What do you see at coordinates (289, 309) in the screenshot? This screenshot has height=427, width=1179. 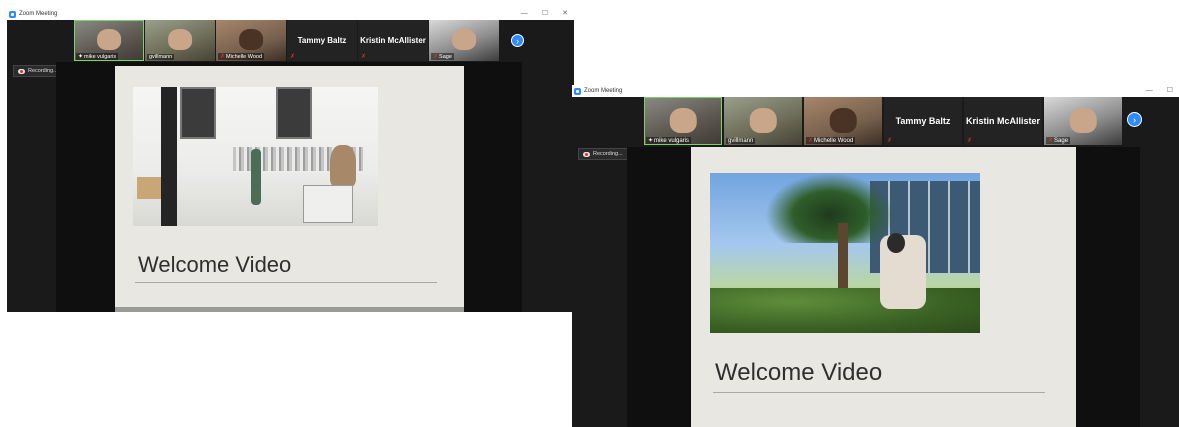 I see `slide-bottom-bar` at bounding box center [289, 309].